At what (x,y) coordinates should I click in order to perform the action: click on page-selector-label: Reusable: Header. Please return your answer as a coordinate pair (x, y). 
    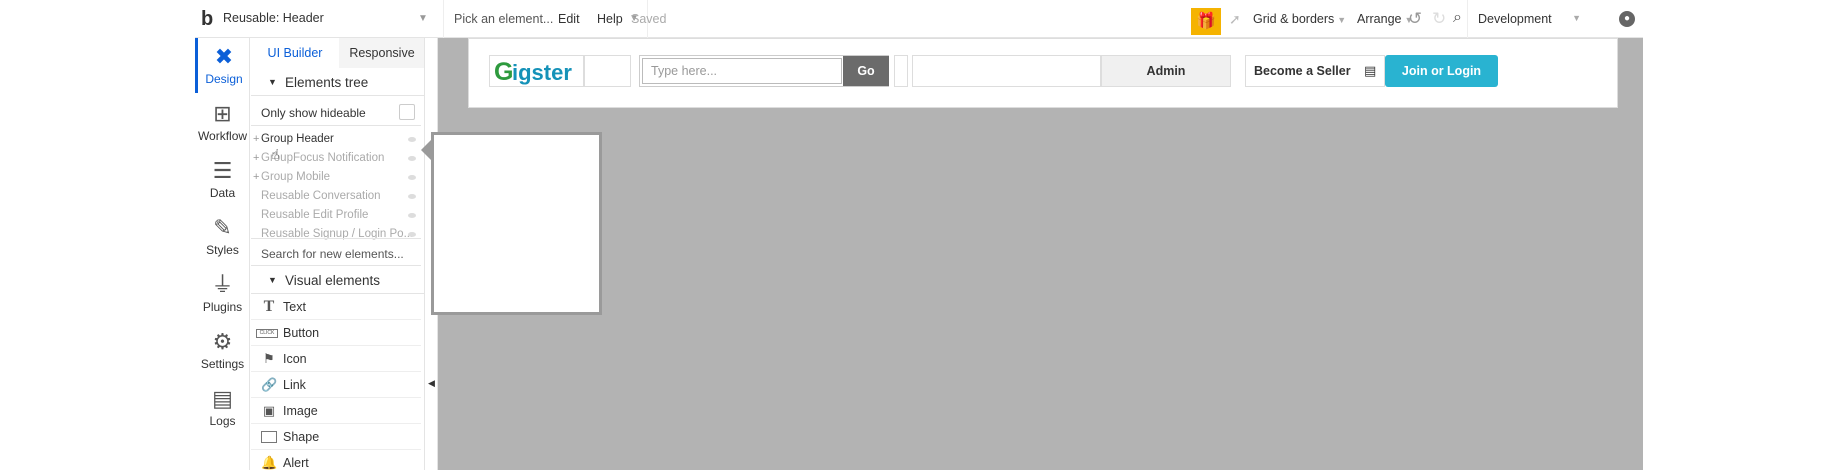
    Looking at the image, I should click on (273, 18).